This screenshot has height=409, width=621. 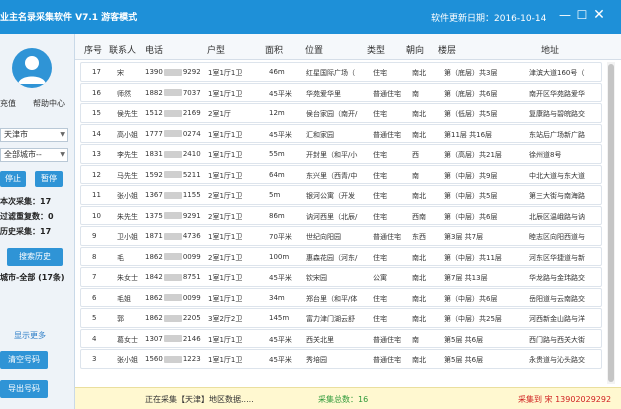 I want to click on cell-area: 55m, so click(x=277, y=154).